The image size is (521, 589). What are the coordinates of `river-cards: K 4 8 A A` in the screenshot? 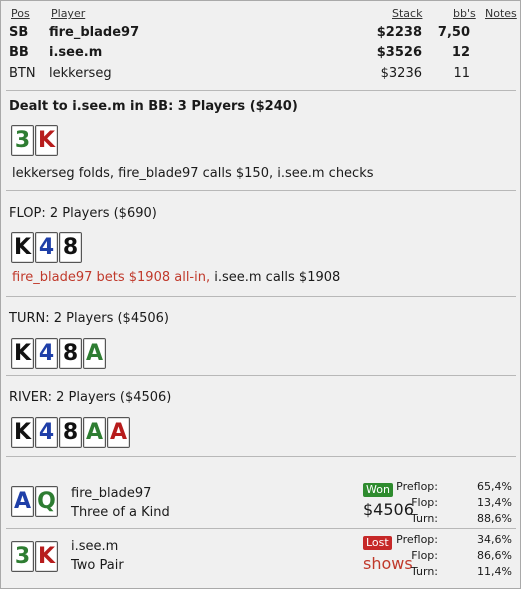 It's located at (70, 432).